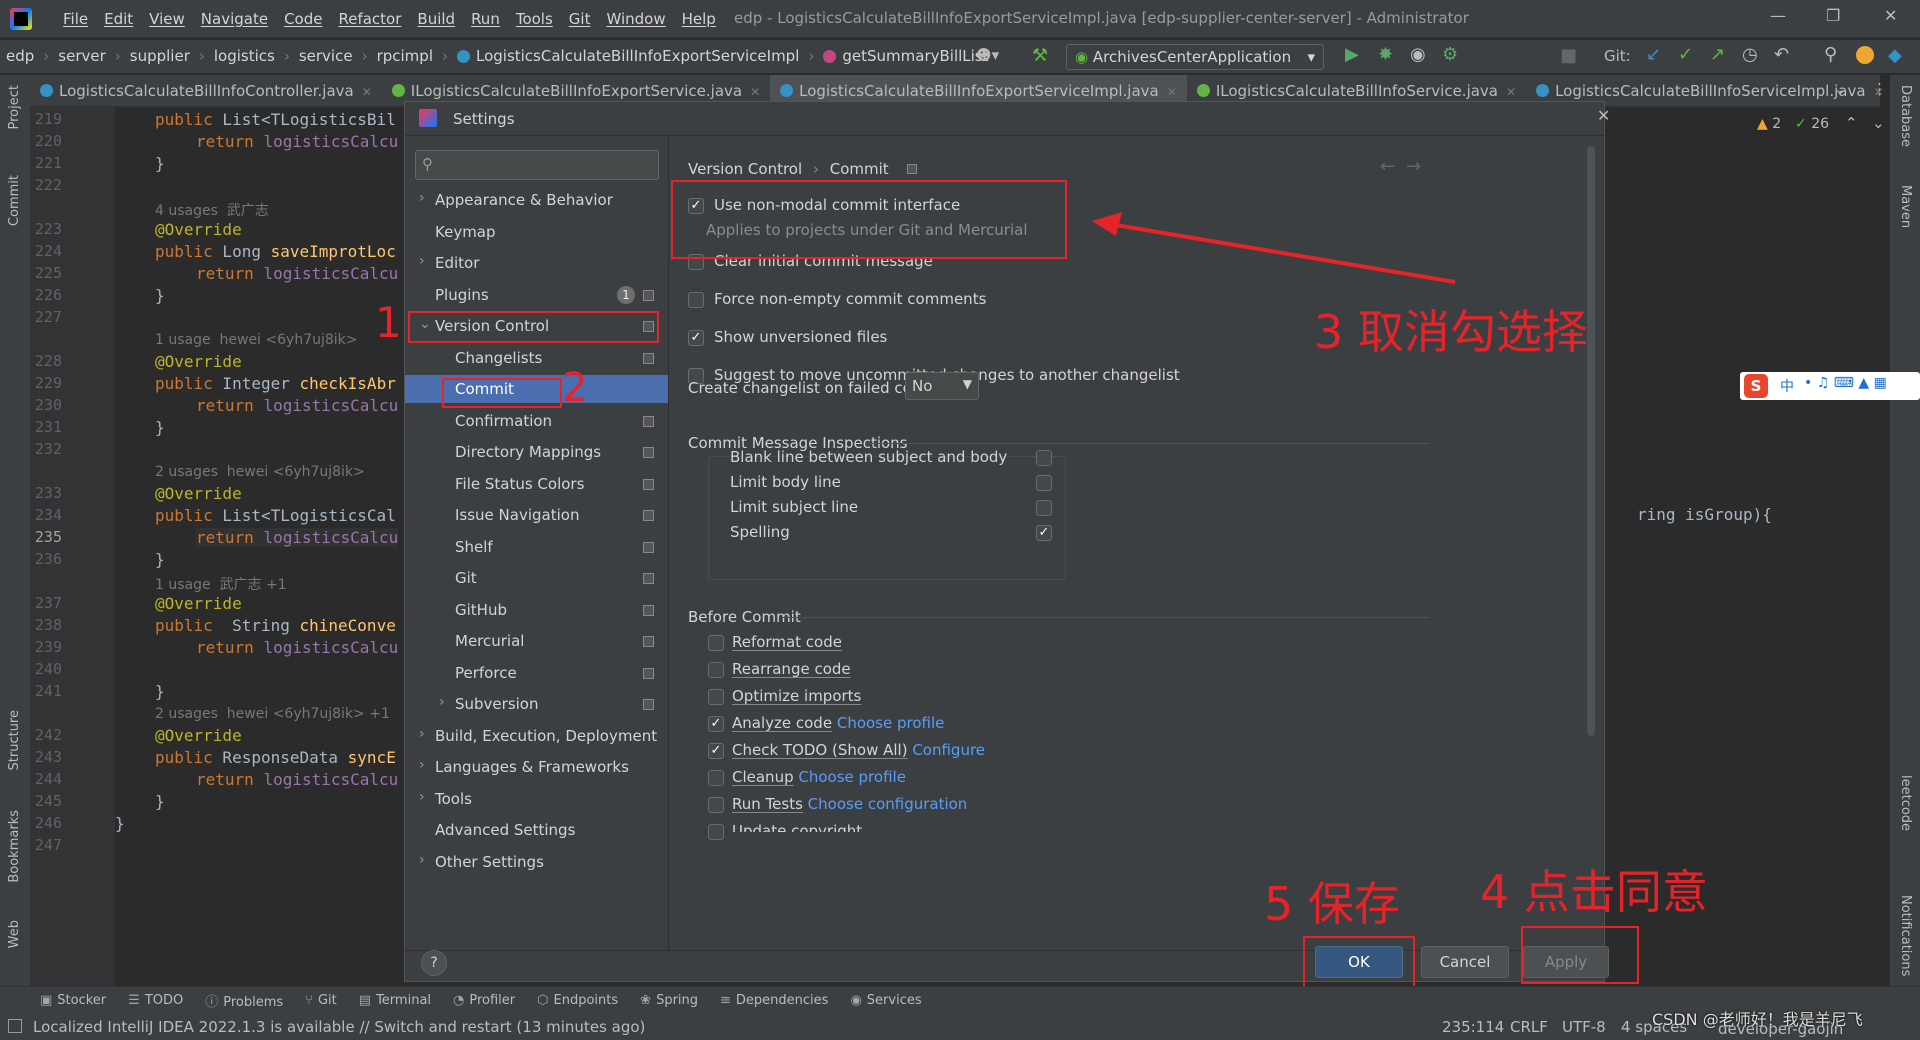  I want to click on tool-services: ◉ Services, so click(885, 1000).